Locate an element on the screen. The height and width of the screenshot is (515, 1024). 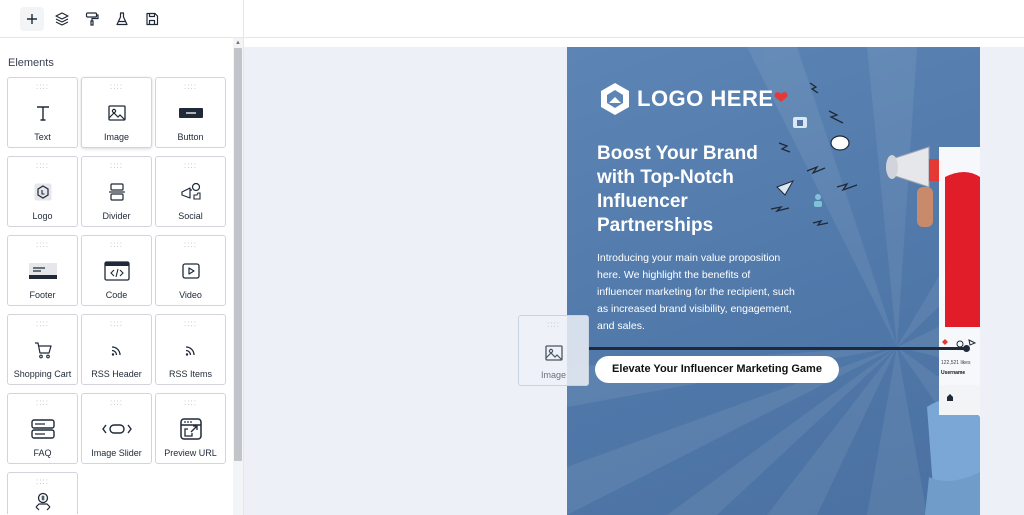
element-card-video: :::: Video is located at coordinates (190, 270).